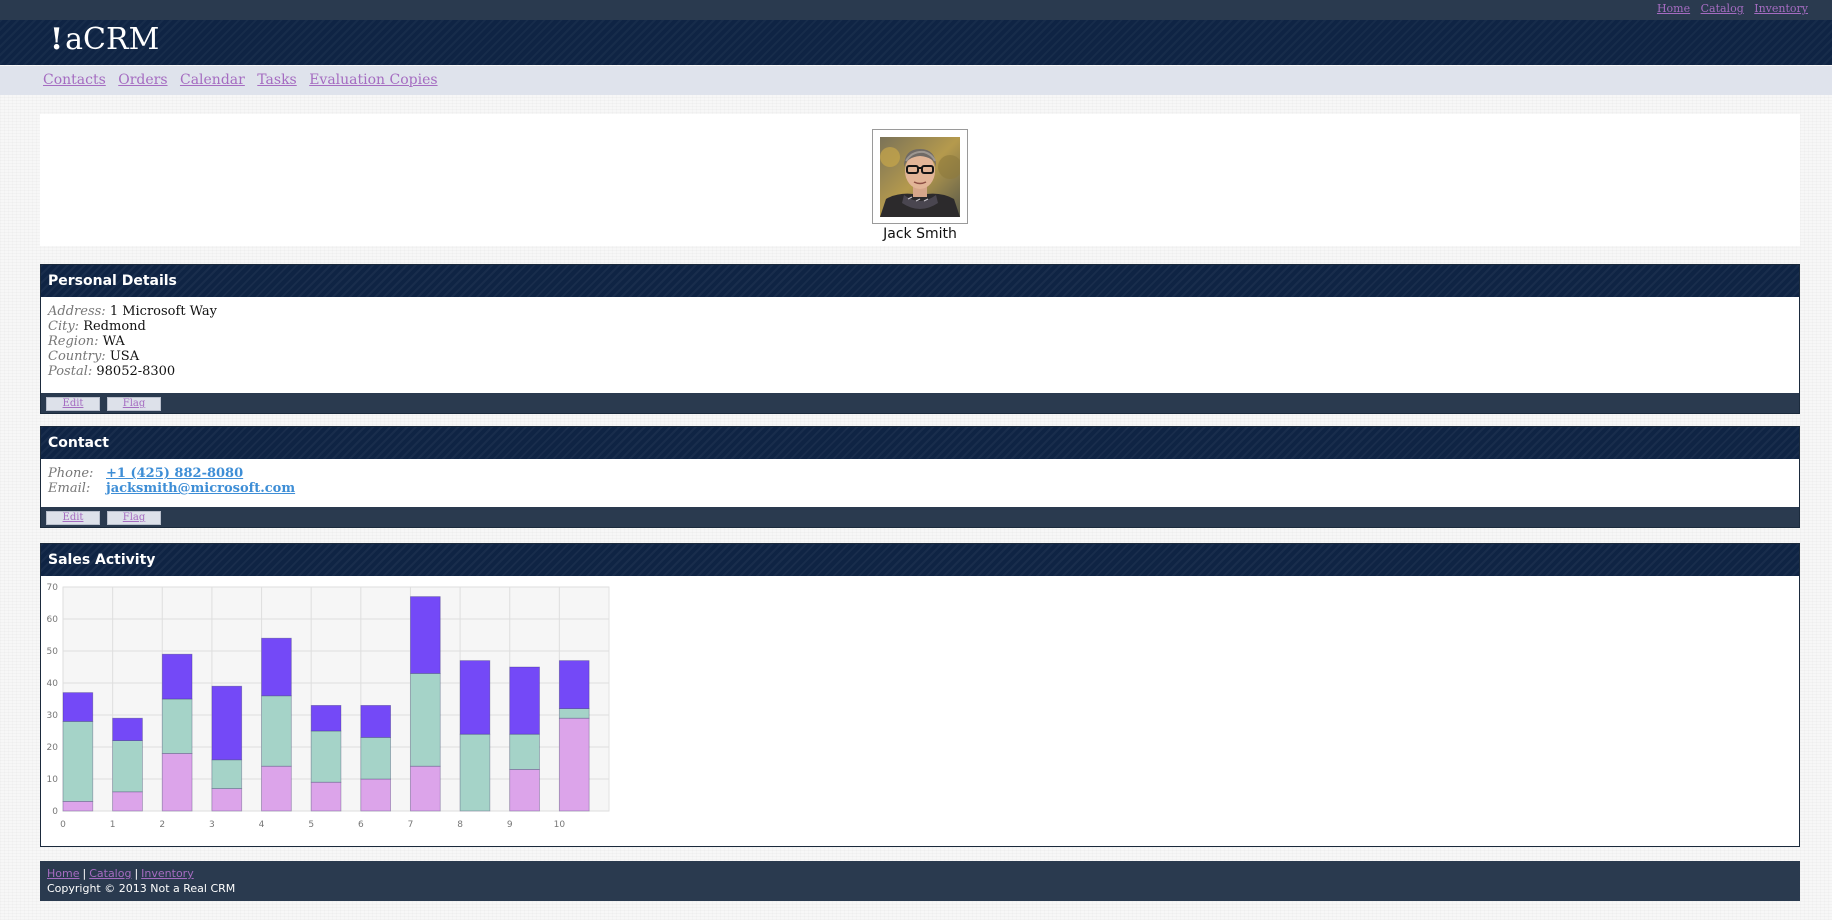 This screenshot has width=1832, height=920. Describe the element at coordinates (276, 80) in the screenshot. I see `nav-tasks-link: Tasks` at that location.